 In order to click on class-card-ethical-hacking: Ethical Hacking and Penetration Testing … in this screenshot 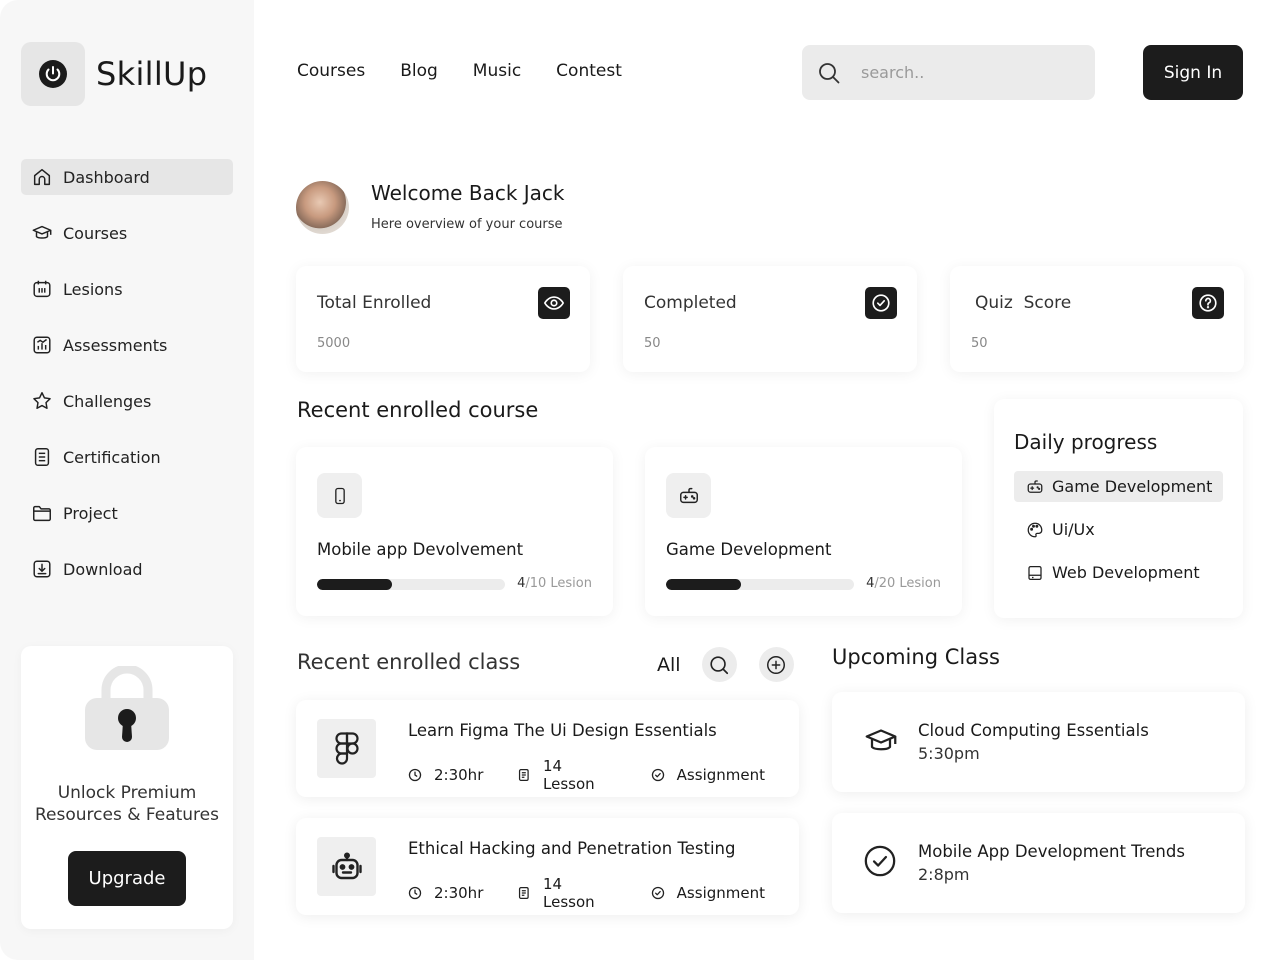, I will do `click(547, 866)`.